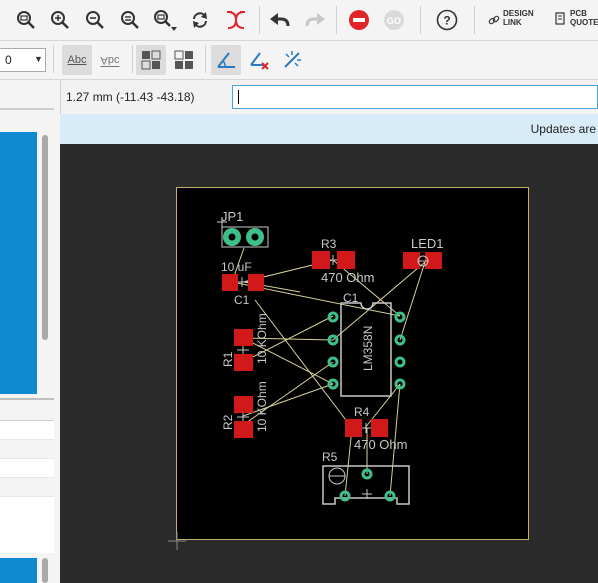 The width and height of the screenshot is (598, 583). What do you see at coordinates (347, 277) in the screenshot?
I see `r3-value: 470 Ohm` at bounding box center [347, 277].